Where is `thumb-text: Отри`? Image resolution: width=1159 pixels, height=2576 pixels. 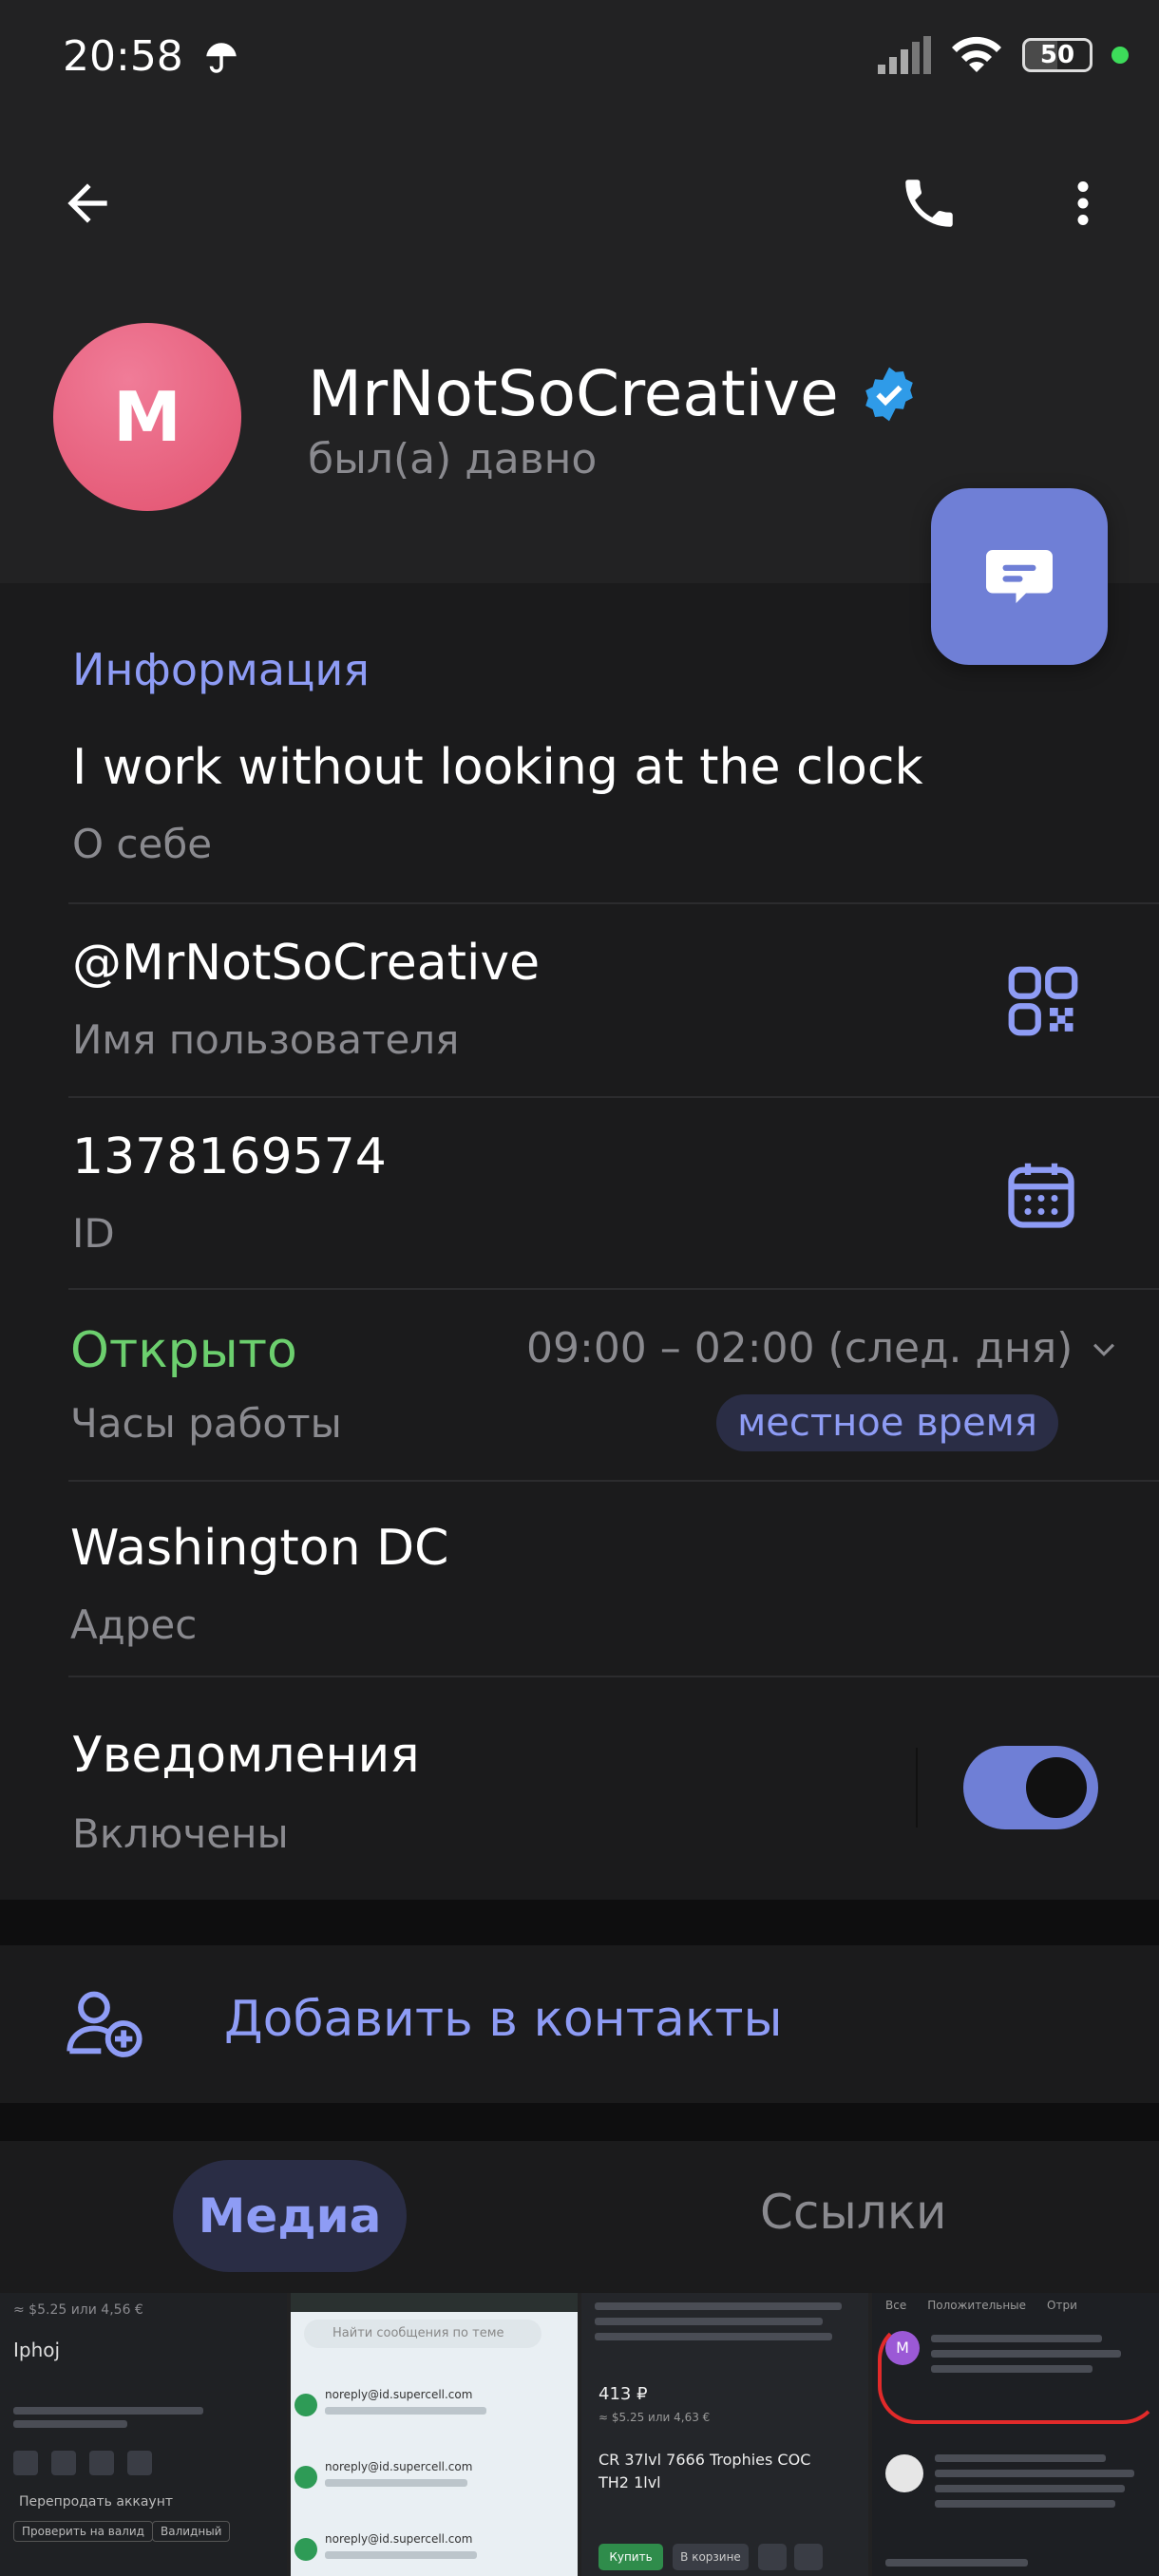
thumb-text: Отри is located at coordinates (1062, 2305).